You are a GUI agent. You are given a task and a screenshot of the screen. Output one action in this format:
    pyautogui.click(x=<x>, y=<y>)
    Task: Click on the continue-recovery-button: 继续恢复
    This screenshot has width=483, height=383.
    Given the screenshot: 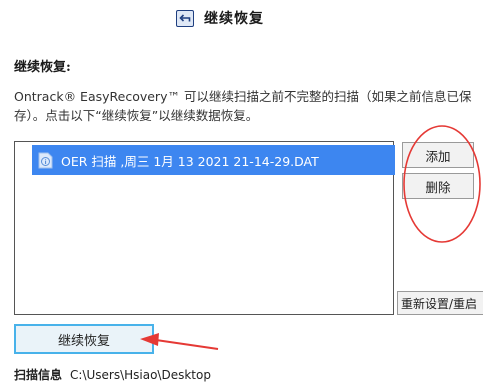 What is the action you would take?
    pyautogui.click(x=84, y=339)
    